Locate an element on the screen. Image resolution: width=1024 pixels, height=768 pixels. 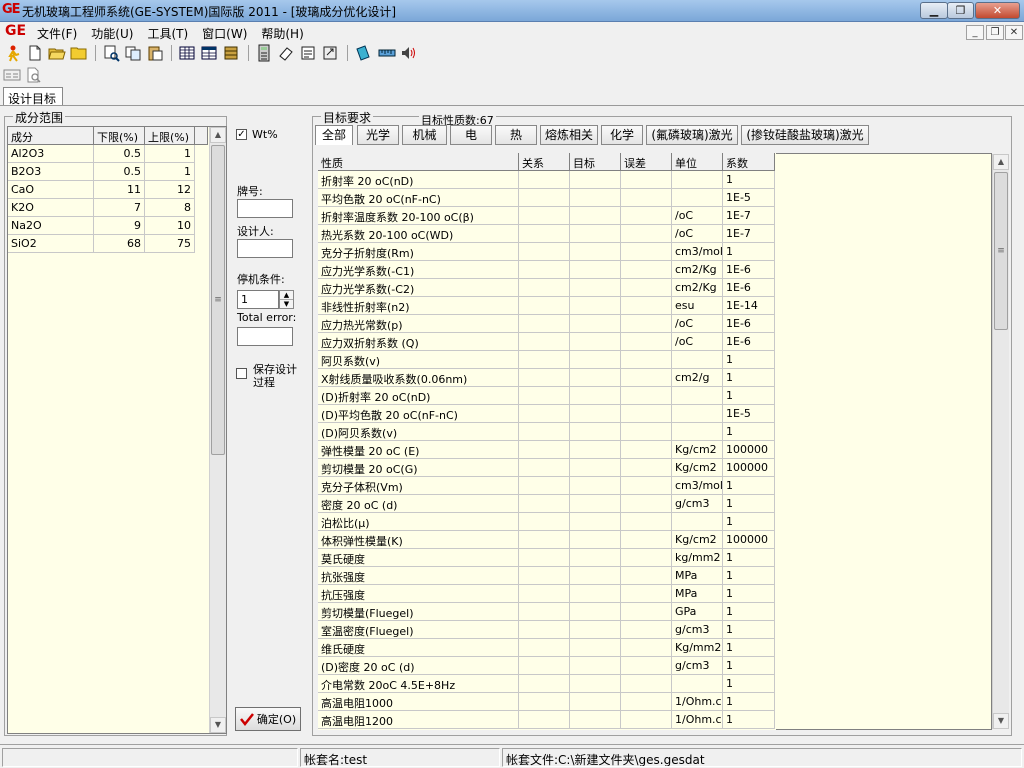
property-unit: g/cm3 is located at coordinates (697, 666).